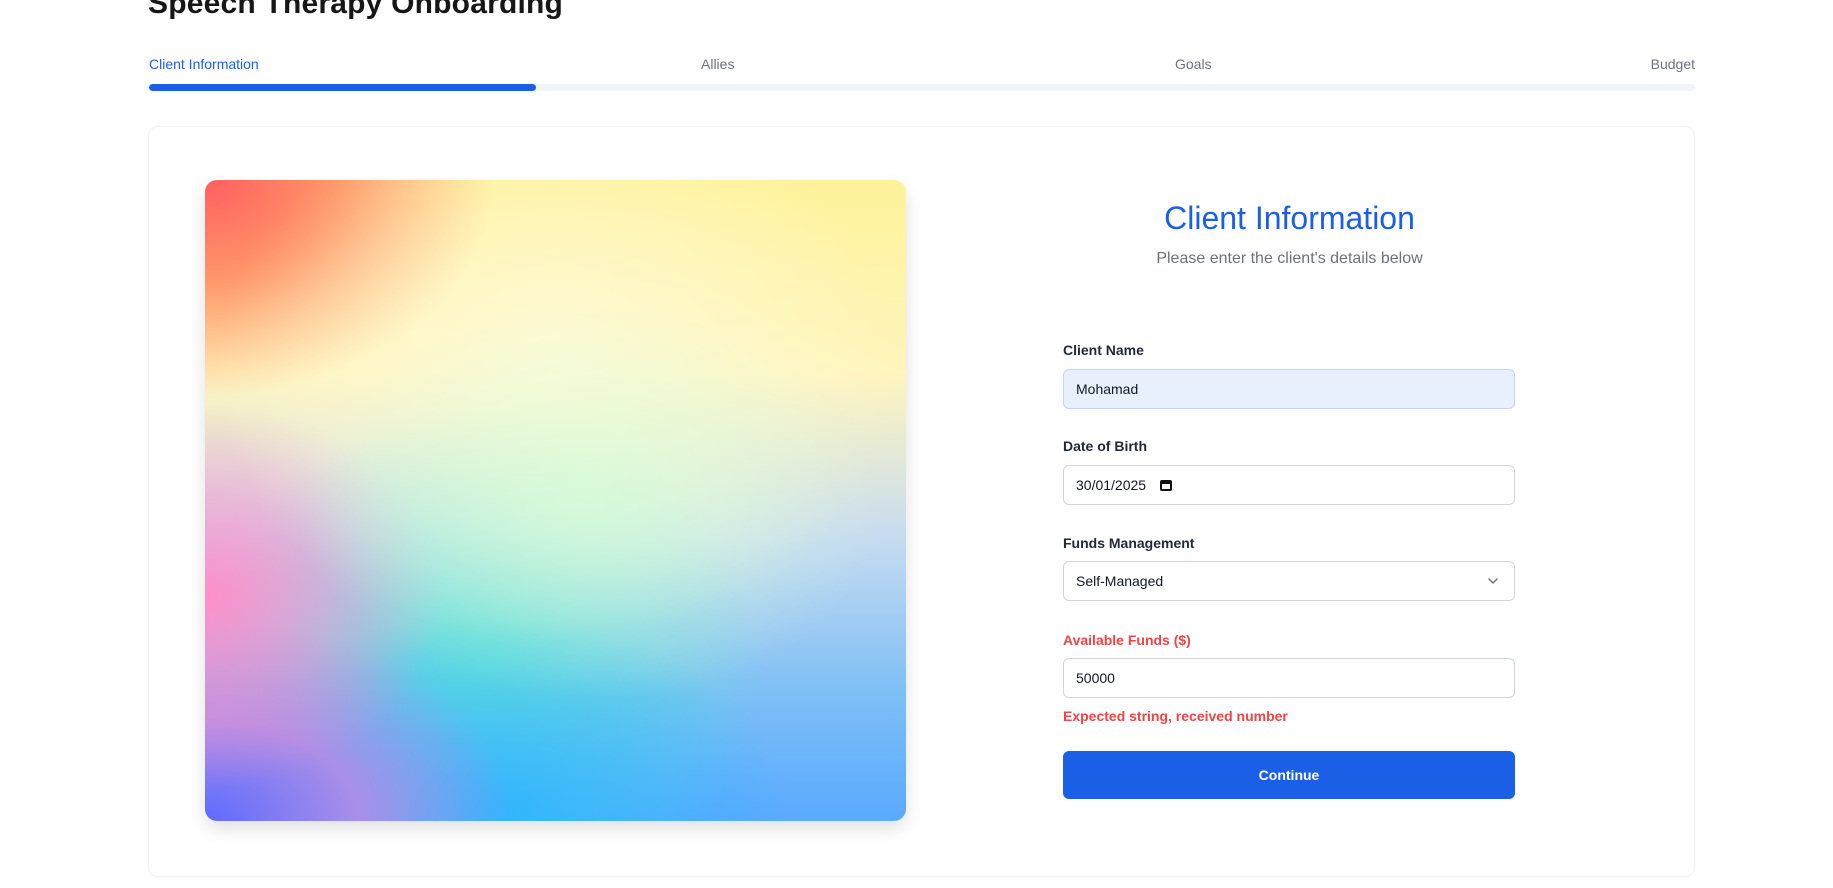 The height and width of the screenshot is (888, 1833). I want to click on available-funds-error: Expected string, received number, so click(1175, 716).